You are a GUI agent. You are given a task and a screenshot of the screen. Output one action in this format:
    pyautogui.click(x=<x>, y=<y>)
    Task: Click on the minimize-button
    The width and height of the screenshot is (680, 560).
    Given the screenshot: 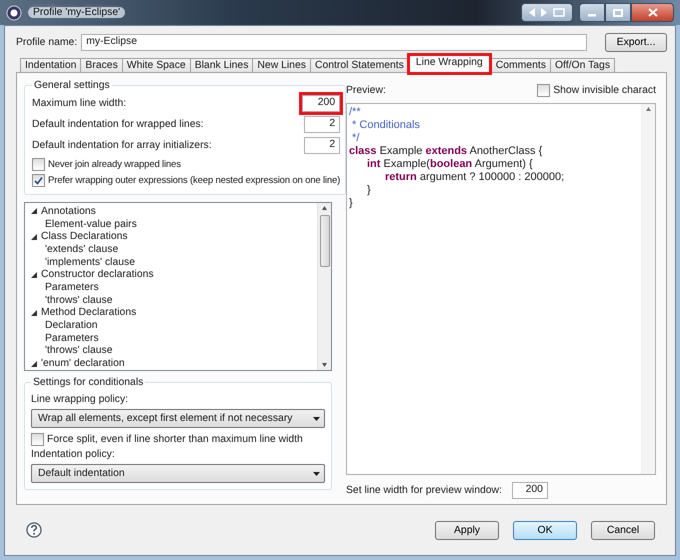 What is the action you would take?
    pyautogui.click(x=592, y=12)
    